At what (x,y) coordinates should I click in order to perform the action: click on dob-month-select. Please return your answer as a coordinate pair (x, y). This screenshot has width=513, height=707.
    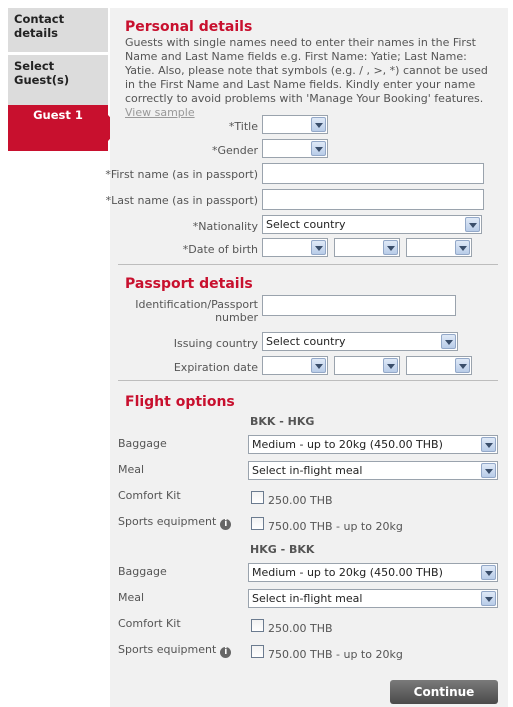
    Looking at the image, I should click on (367, 247).